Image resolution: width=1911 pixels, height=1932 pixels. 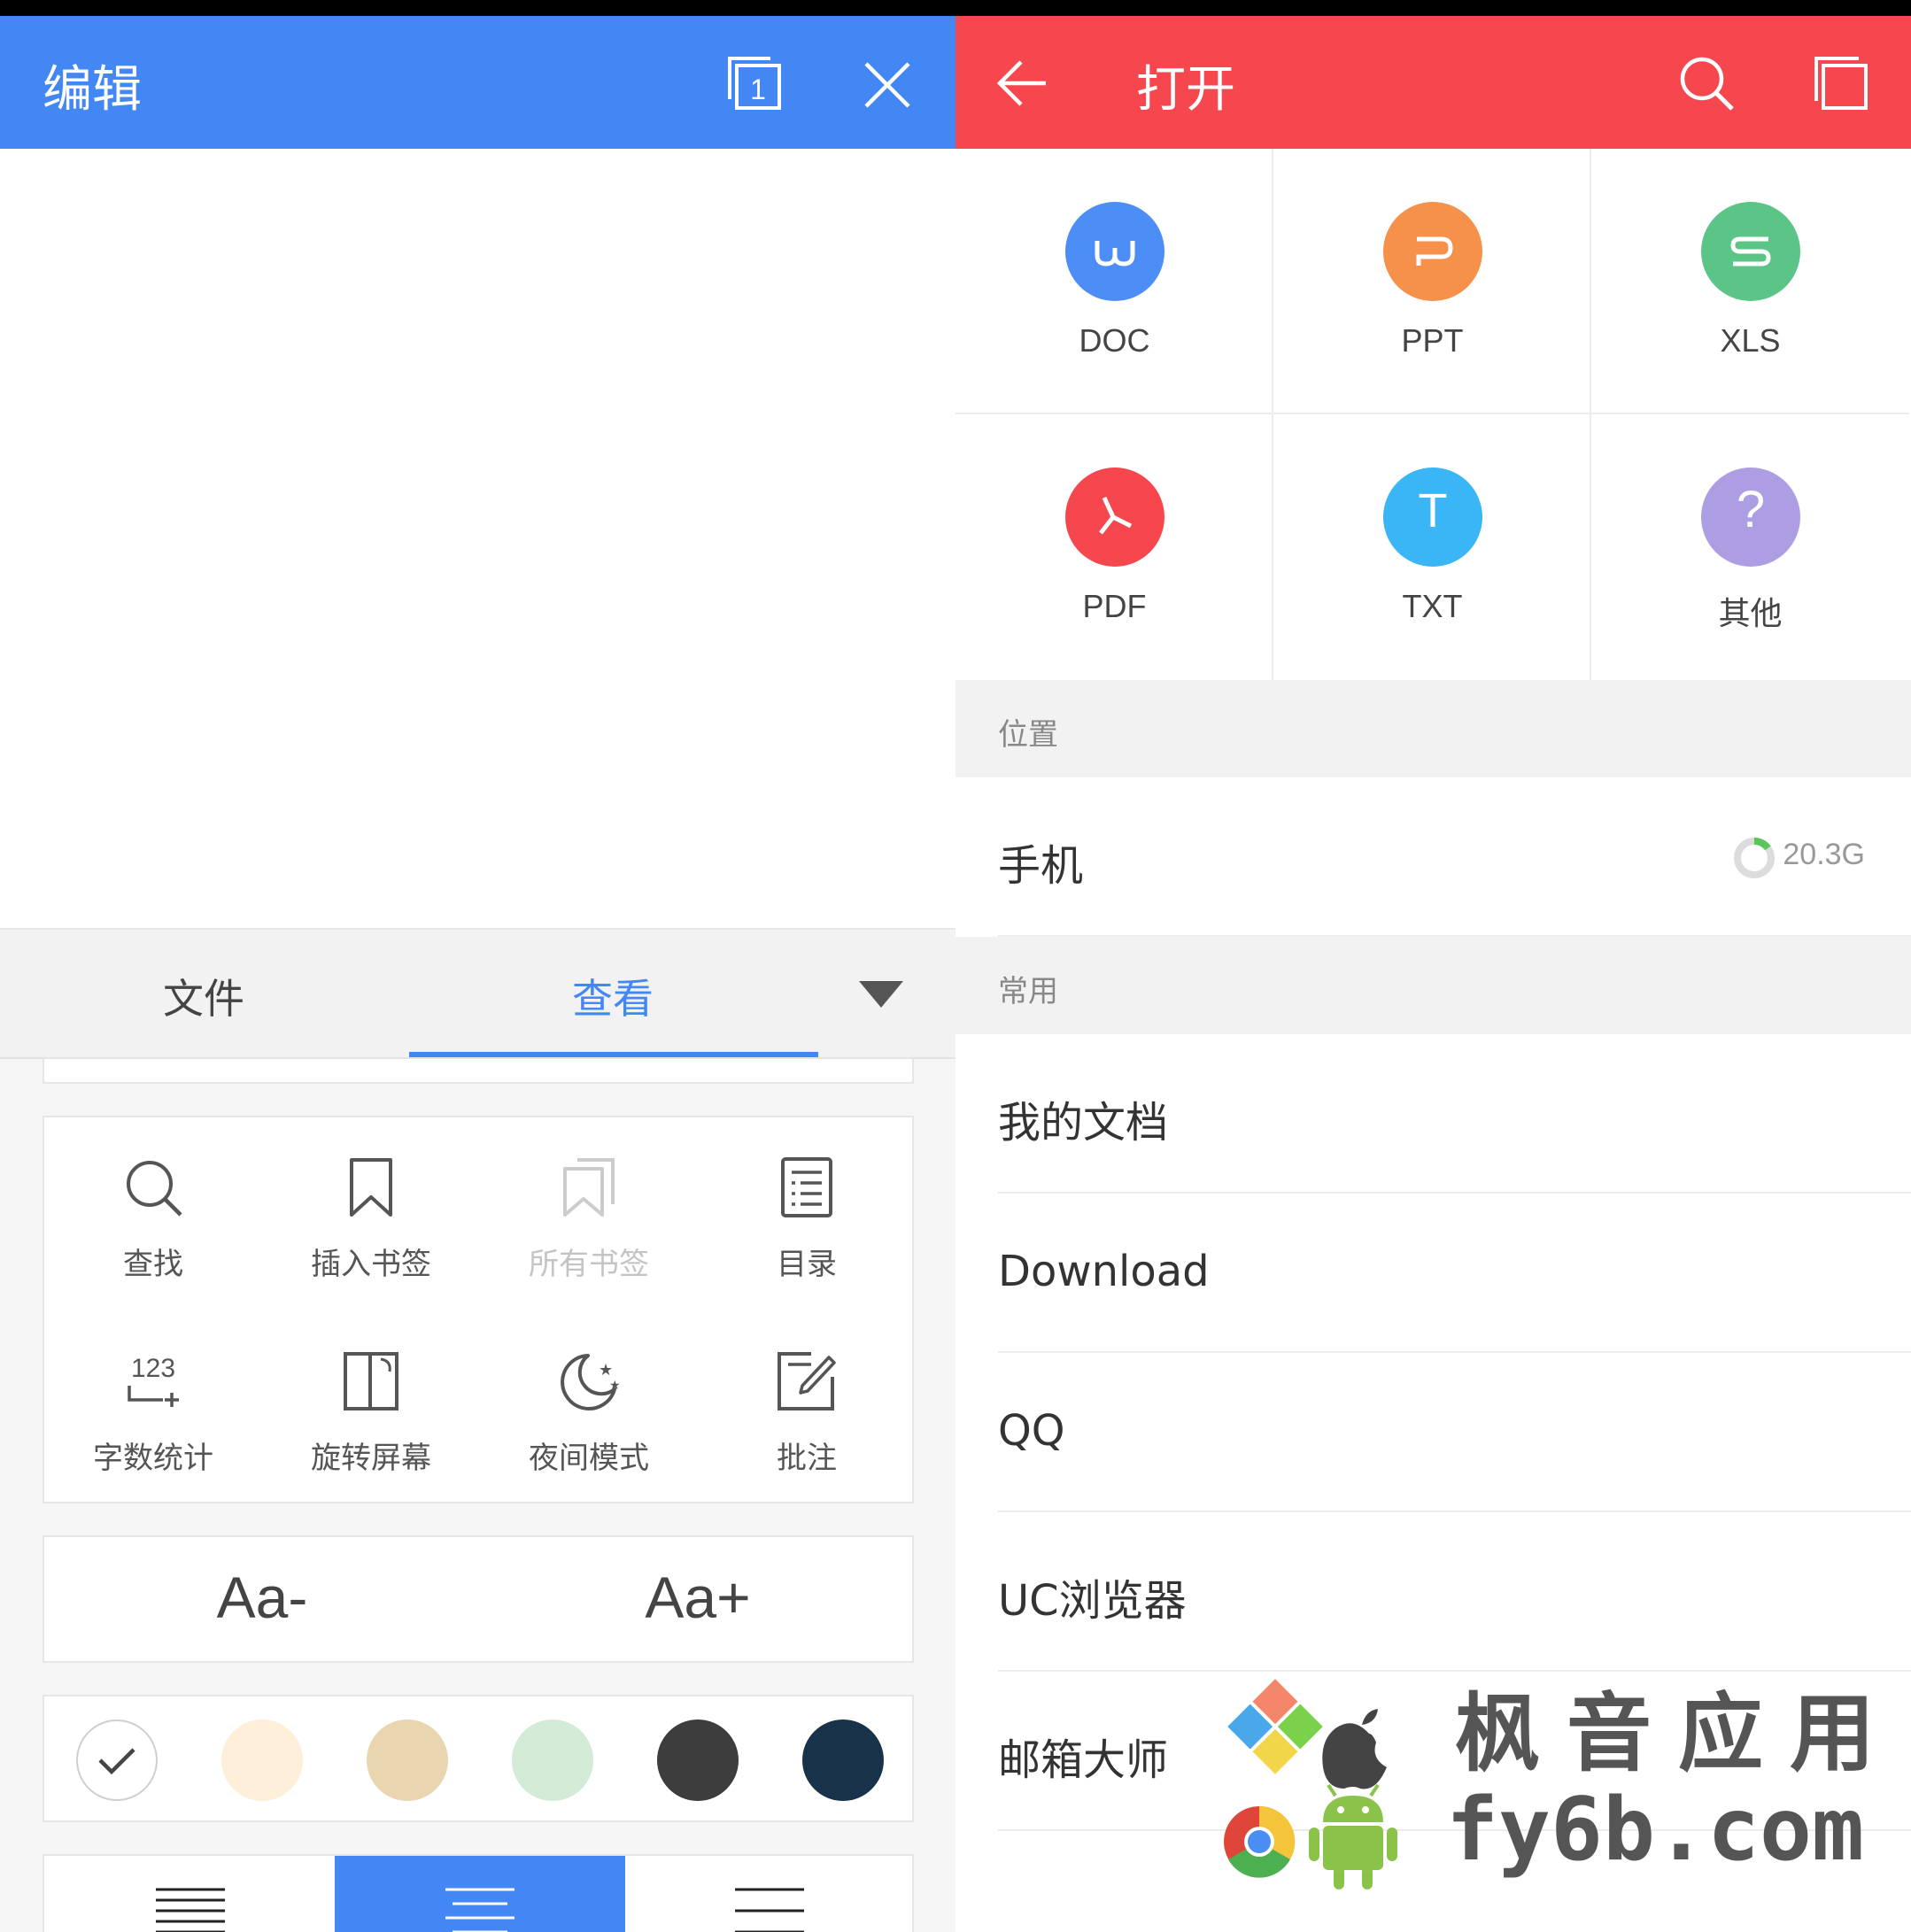 I want to click on align-lines-icon, so click(x=769, y=1910).